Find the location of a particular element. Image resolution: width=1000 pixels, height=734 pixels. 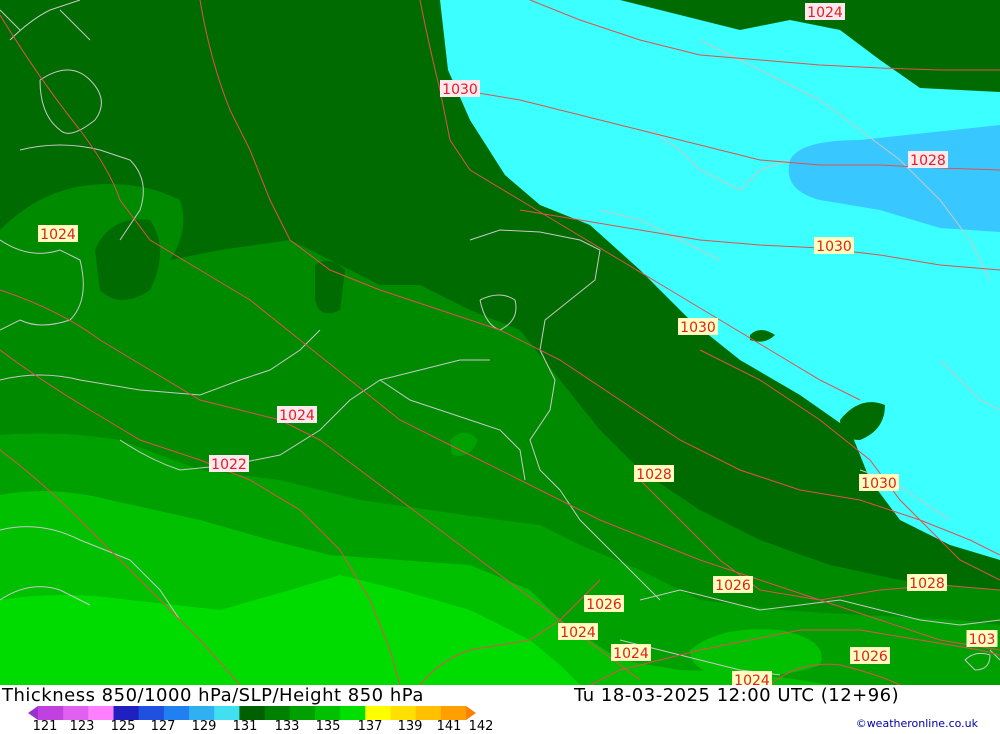

contour-label: 103 is located at coordinates (982, 639).